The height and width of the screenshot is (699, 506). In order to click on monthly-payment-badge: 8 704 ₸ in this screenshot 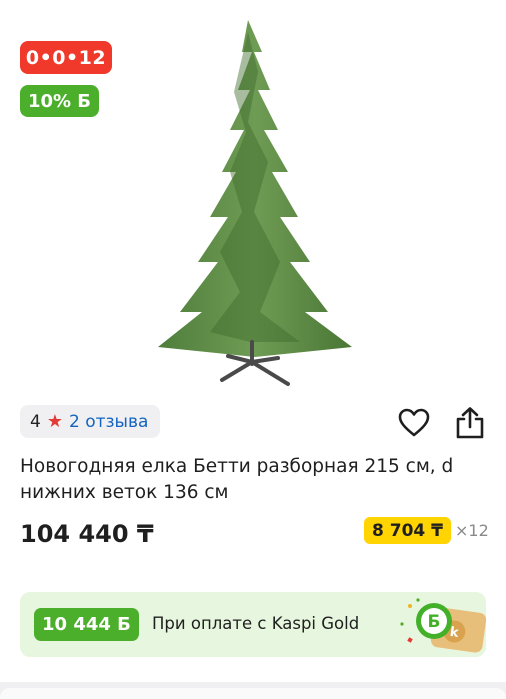, I will do `click(407, 530)`.